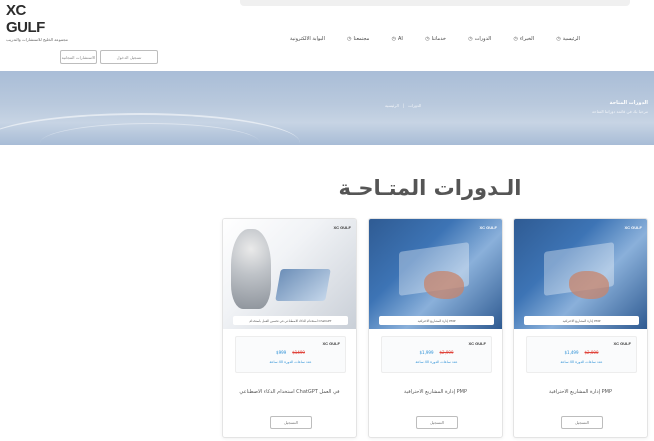 The image size is (654, 441). Describe the element at coordinates (129, 57) in the screenshot. I see `login-button: تسجيل الدخول` at that location.